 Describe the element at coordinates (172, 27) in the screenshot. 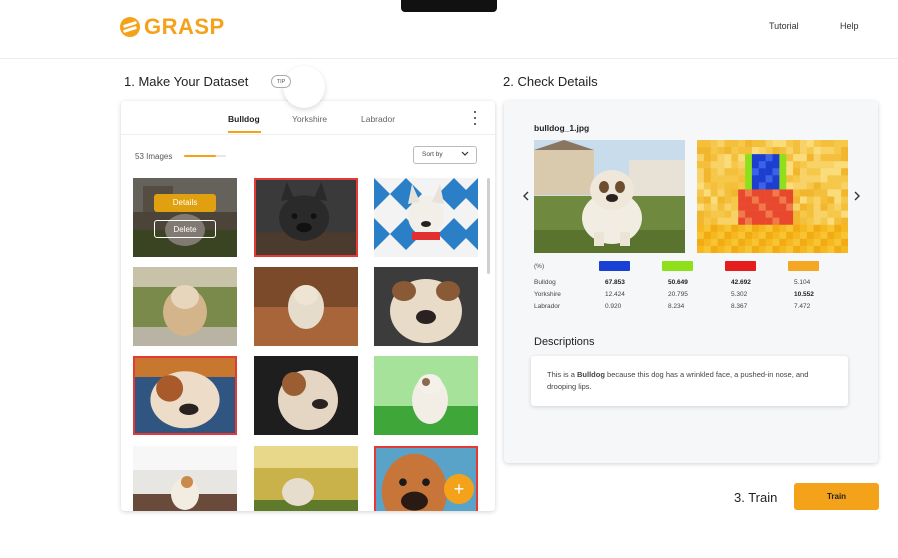

I see `brand-logo: GRASP` at that location.